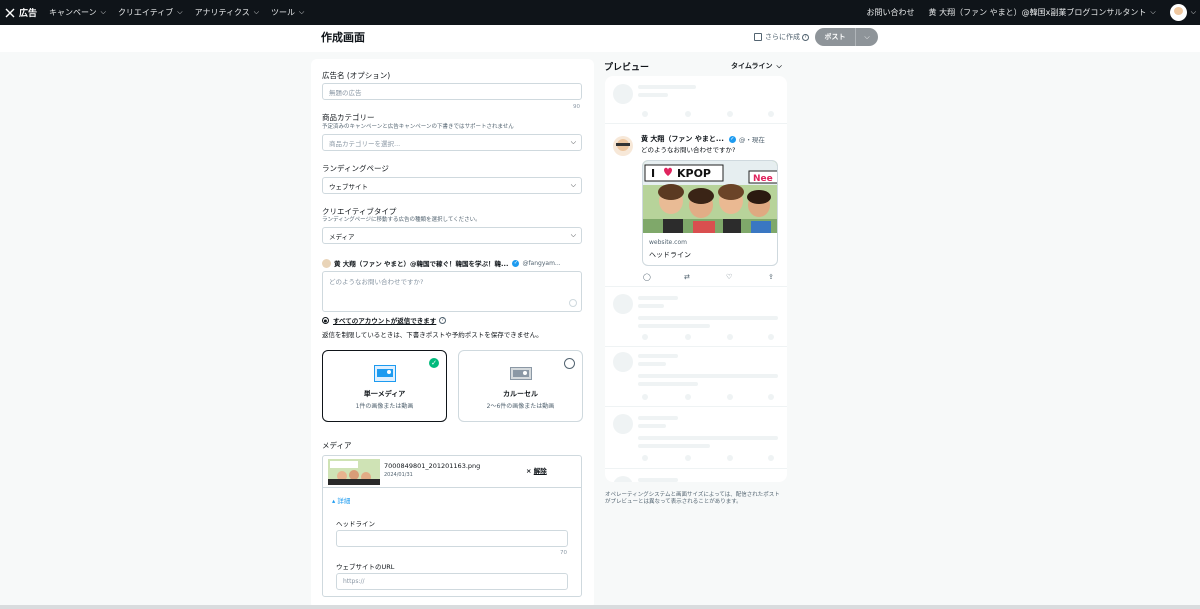 This screenshot has height=609, width=1200. Describe the element at coordinates (283, 12) in the screenshot. I see `nav-tools-label: ツール` at that location.